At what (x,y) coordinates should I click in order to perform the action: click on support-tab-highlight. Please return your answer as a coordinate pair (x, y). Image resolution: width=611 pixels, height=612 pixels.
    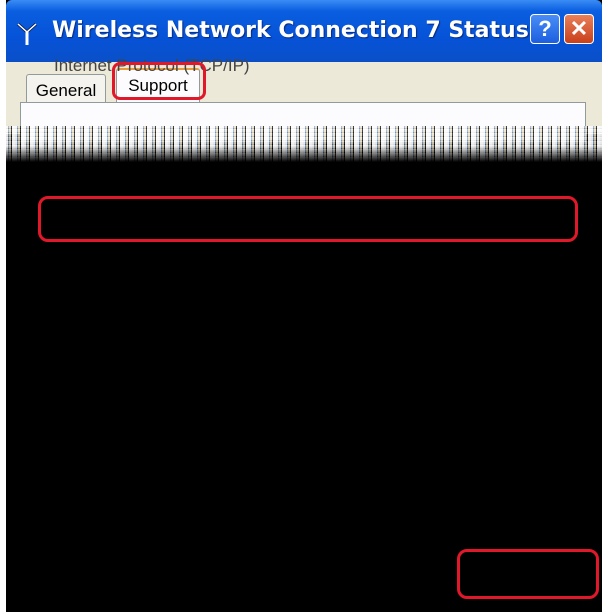
    Looking at the image, I should click on (159, 81).